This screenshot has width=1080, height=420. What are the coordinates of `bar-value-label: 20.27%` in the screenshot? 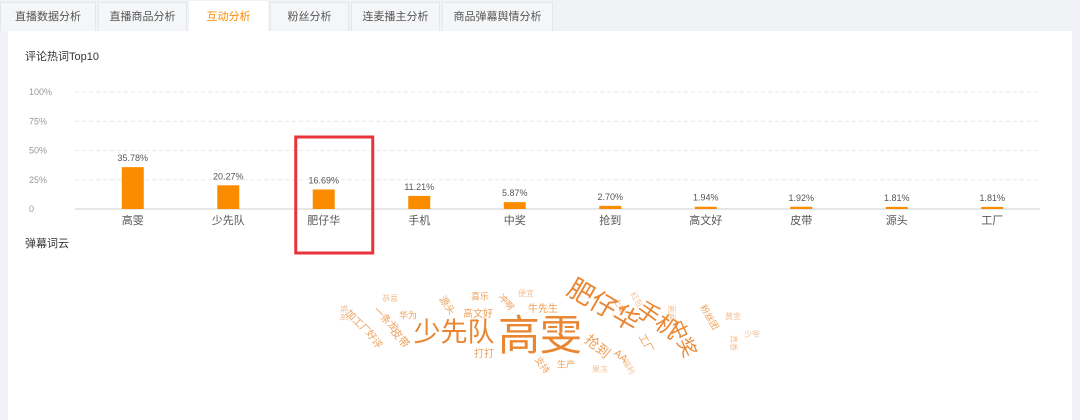 It's located at (228, 176).